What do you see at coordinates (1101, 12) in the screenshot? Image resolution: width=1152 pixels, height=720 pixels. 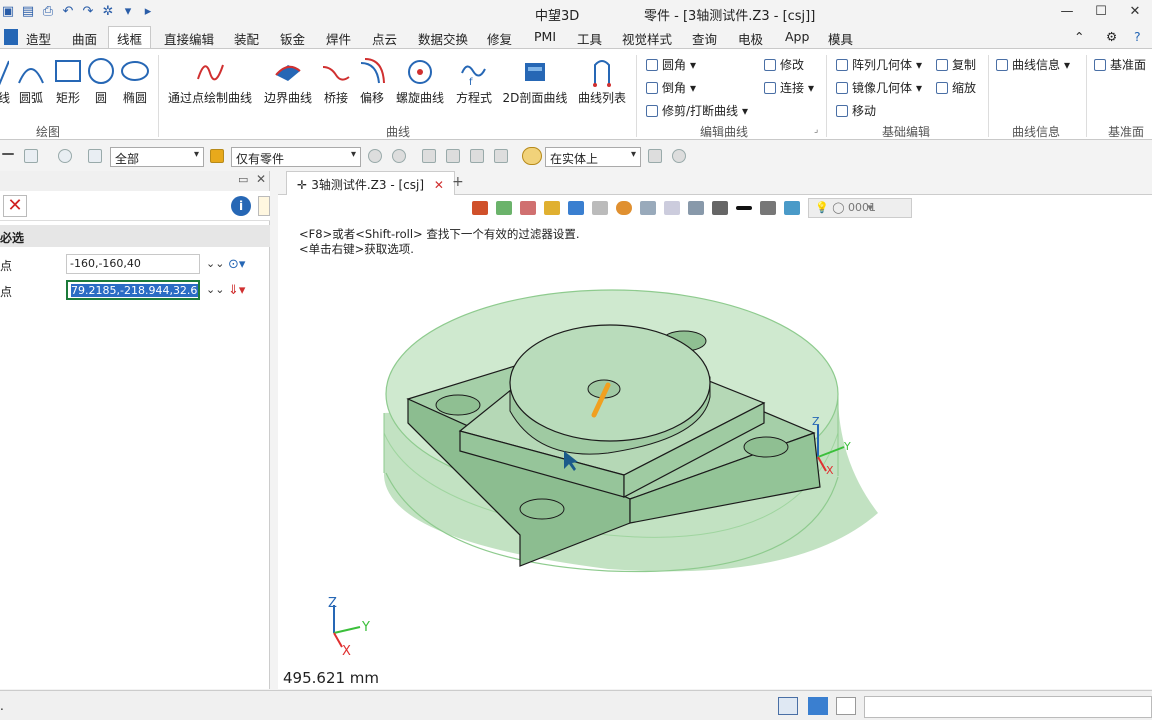 I see `maximize-icon: ☐` at bounding box center [1101, 12].